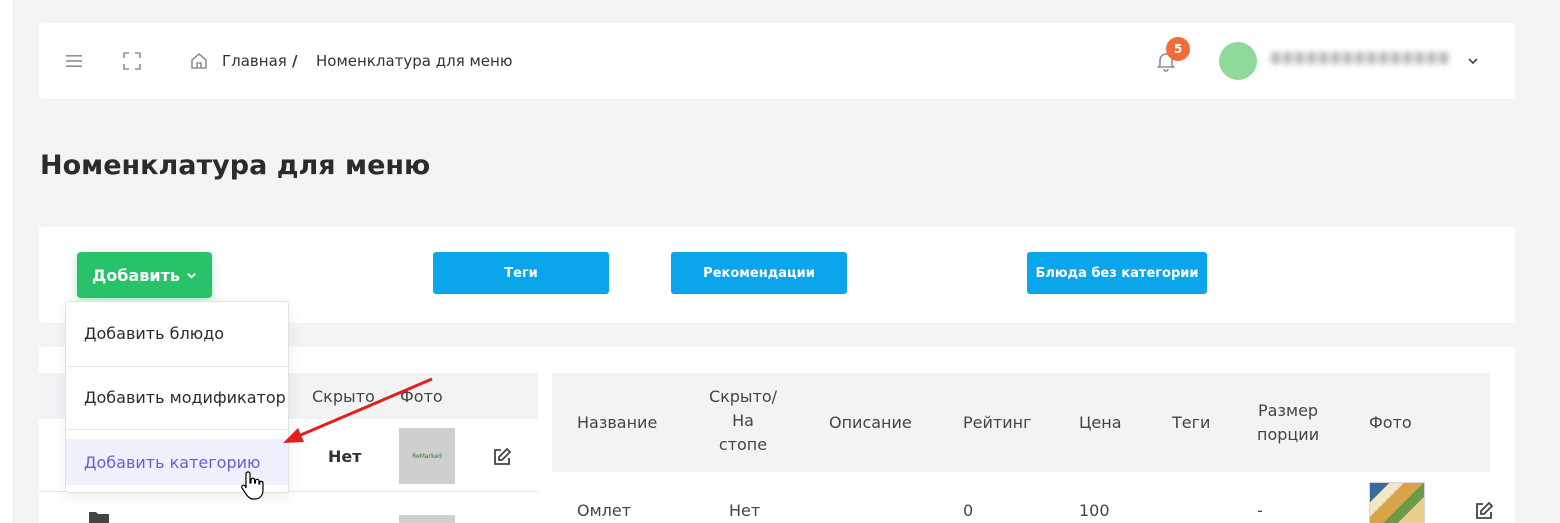 This screenshot has height=523, width=1560. What do you see at coordinates (235, 165) in the screenshot?
I see `page-title: Номенклатура для меню` at bounding box center [235, 165].